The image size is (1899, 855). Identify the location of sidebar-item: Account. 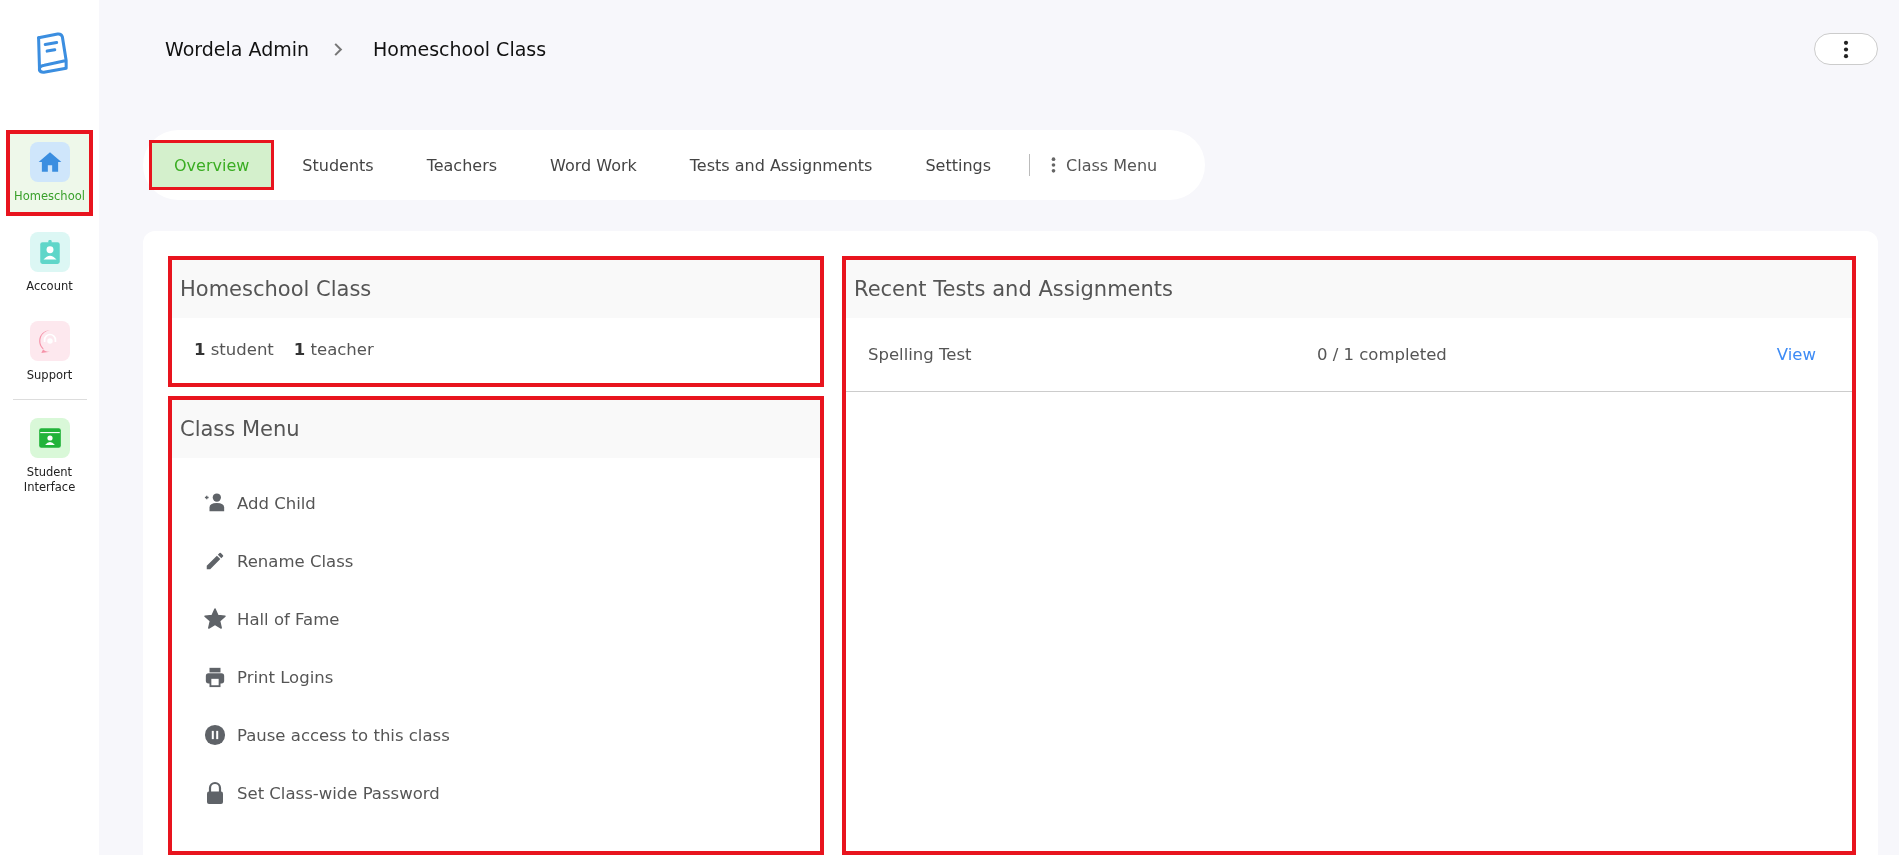
(49, 262).